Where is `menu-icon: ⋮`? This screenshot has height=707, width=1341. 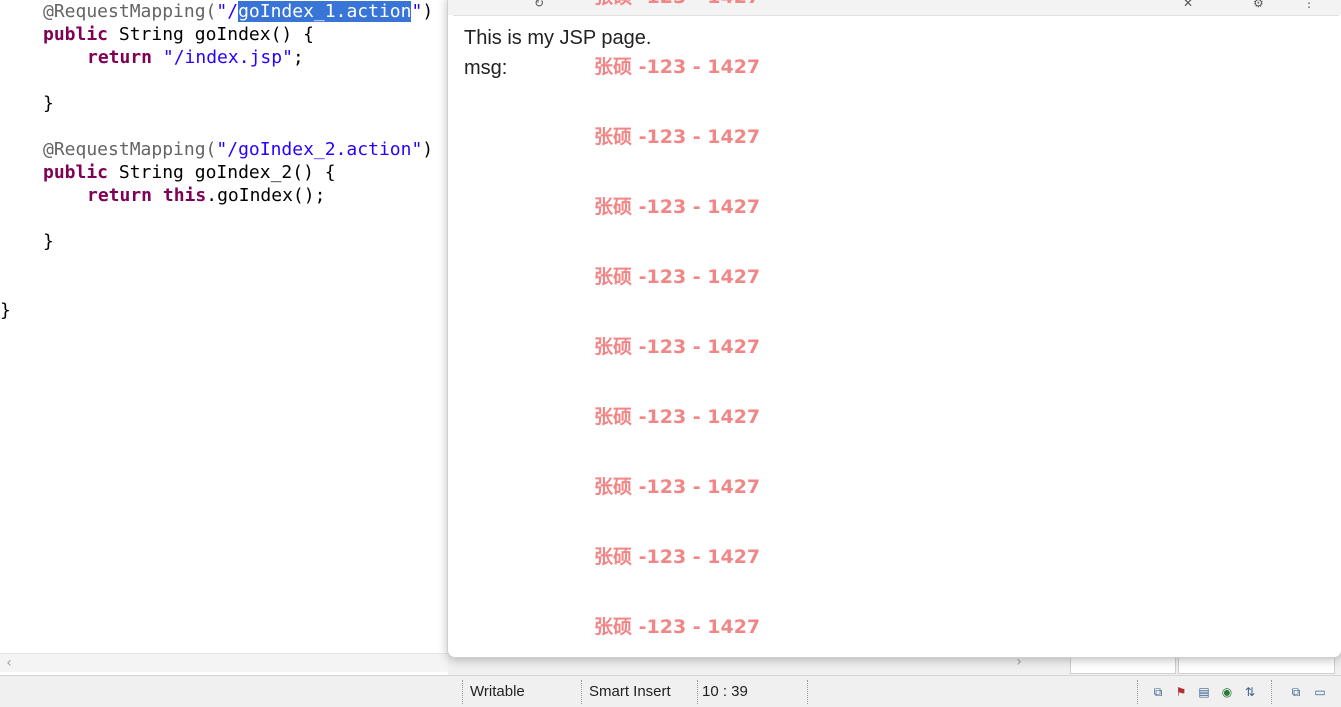 menu-icon: ⋮ is located at coordinates (1309, 4).